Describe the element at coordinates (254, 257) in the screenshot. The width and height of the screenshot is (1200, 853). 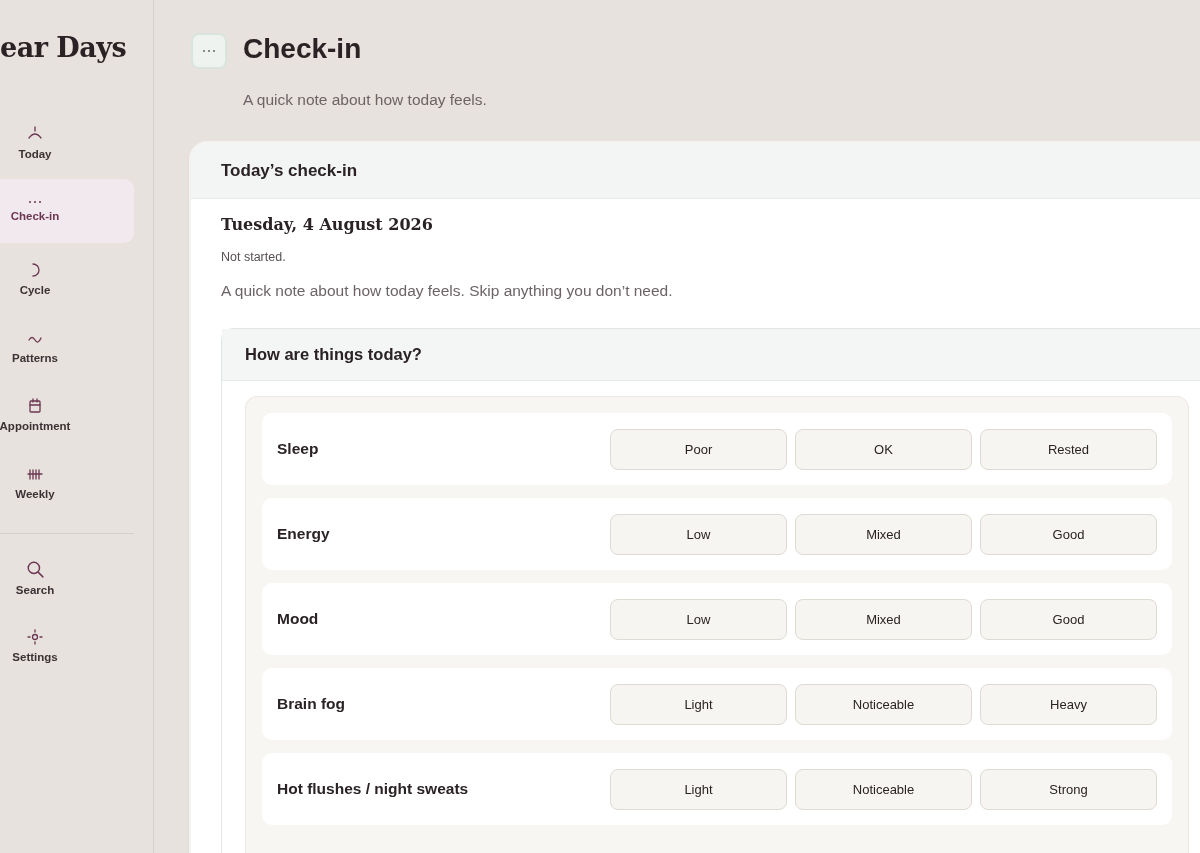
I see `status-text: Not started.` at that location.